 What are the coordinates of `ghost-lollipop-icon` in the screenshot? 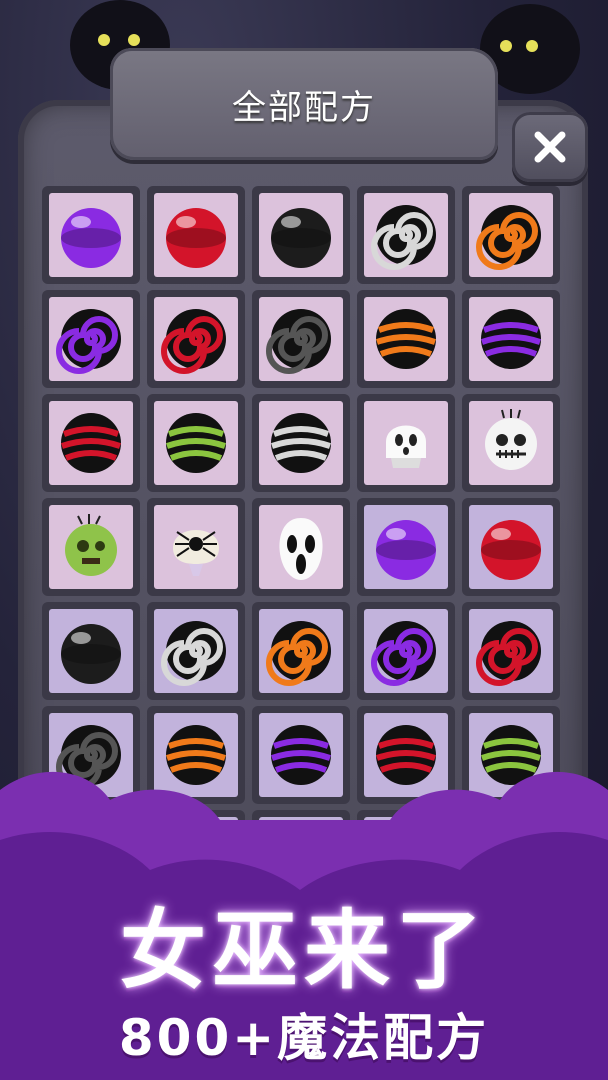 It's located at (406, 446).